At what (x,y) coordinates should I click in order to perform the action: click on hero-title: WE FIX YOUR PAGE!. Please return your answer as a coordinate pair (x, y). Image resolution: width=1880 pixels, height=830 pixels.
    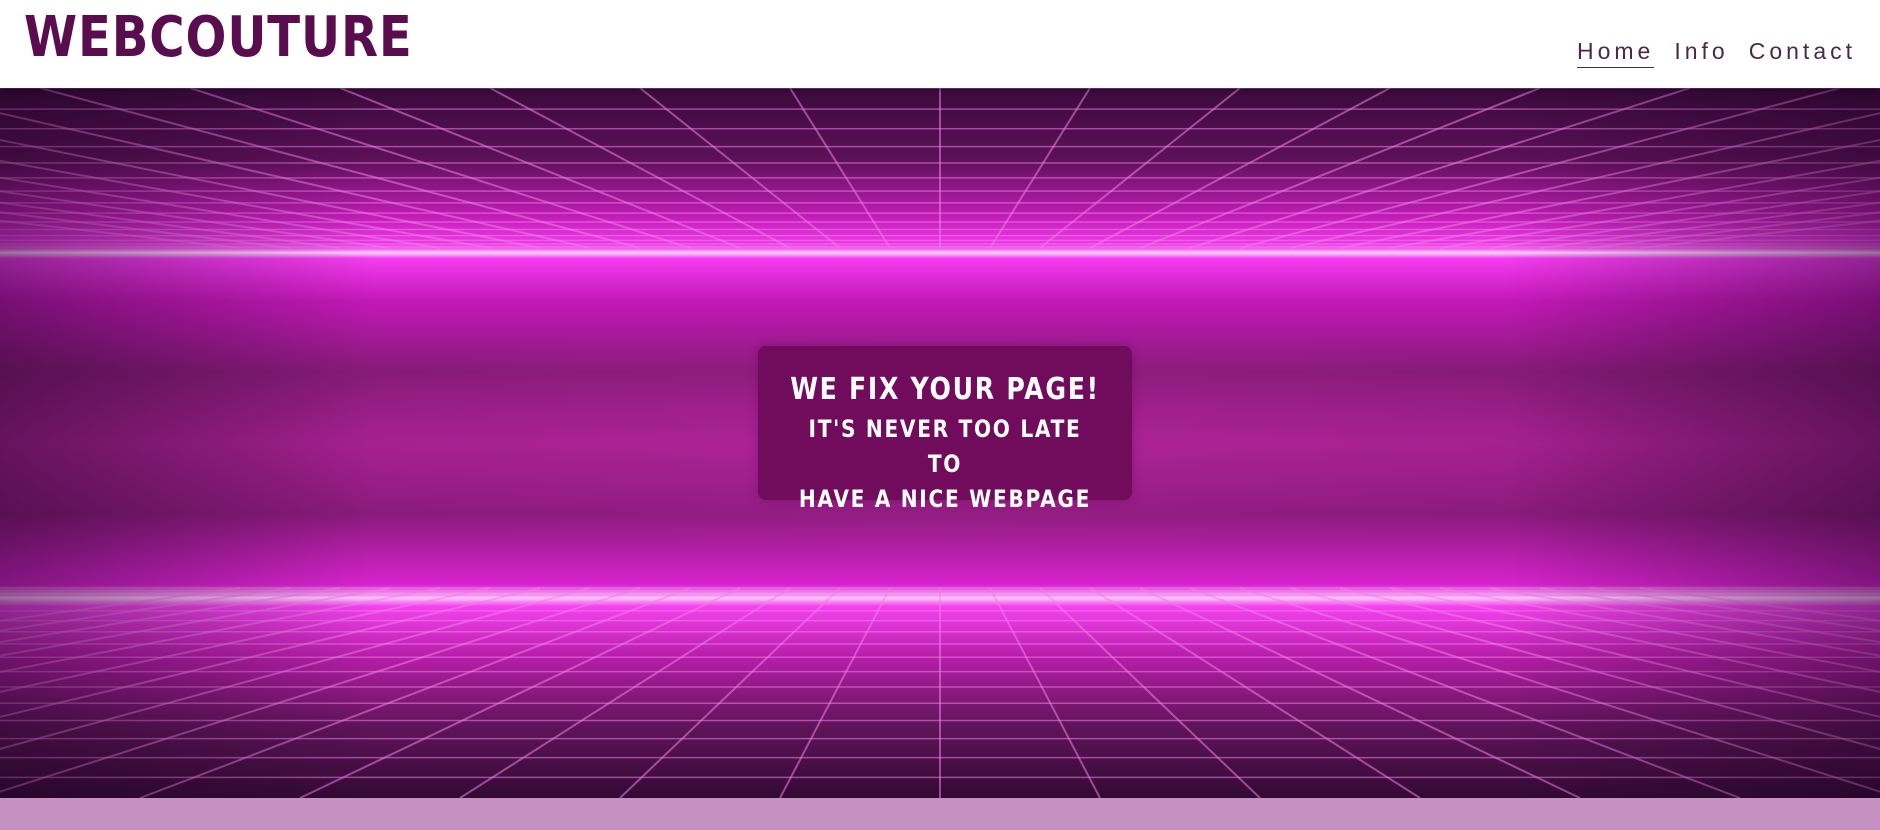
    Looking at the image, I should click on (945, 389).